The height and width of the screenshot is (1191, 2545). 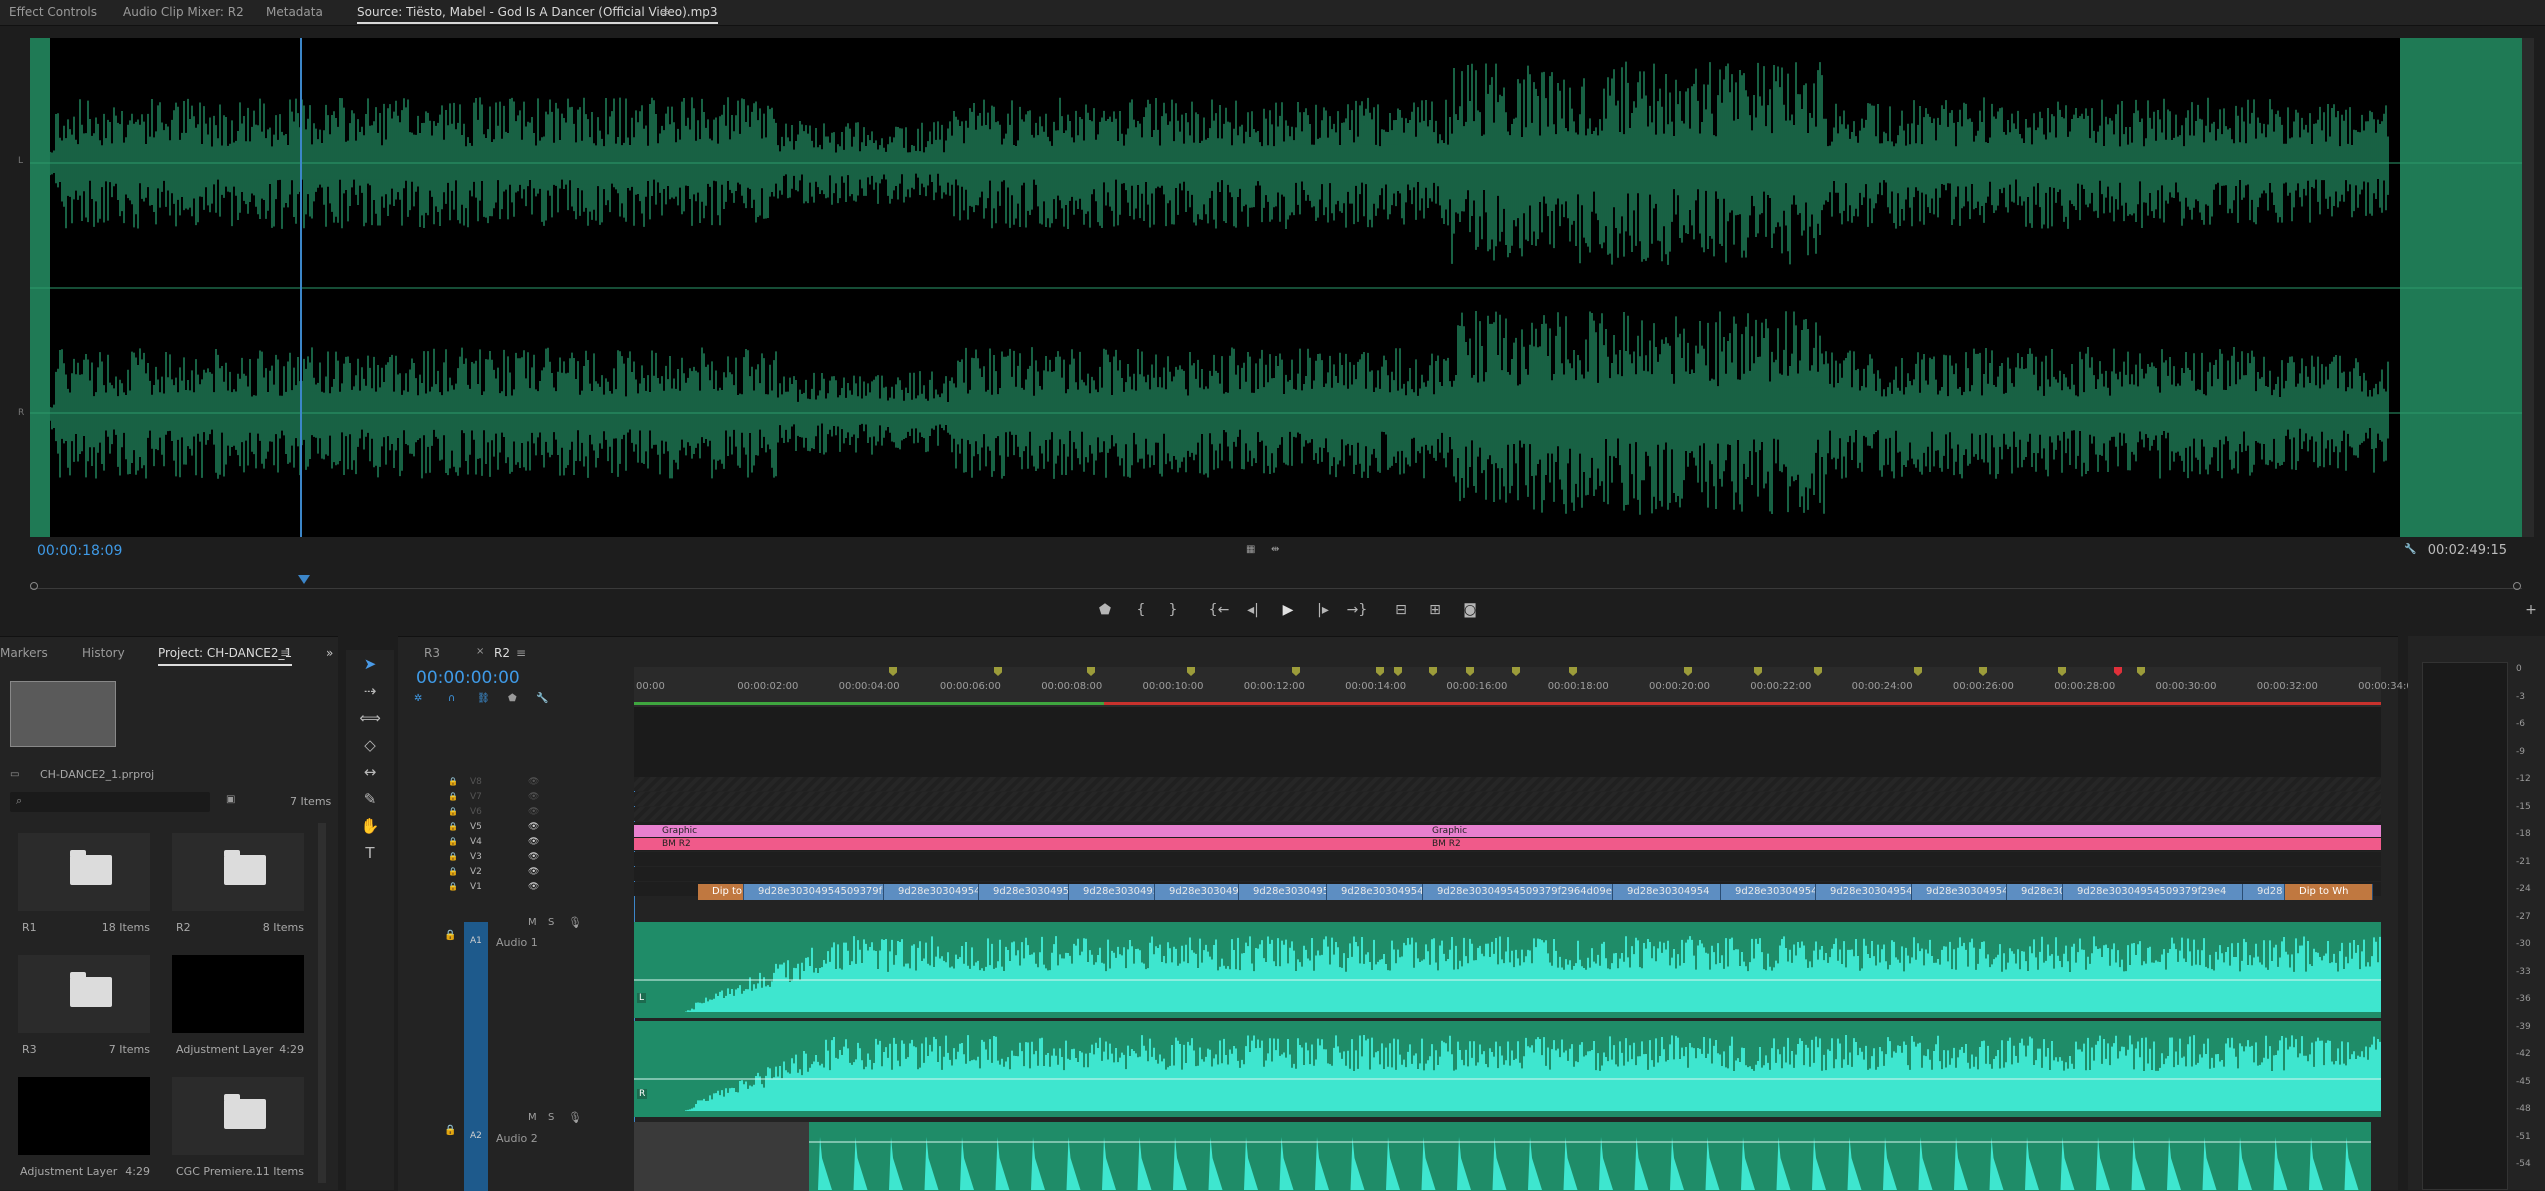 I want to click on nest-icon: ✲, so click(x=418, y=698).